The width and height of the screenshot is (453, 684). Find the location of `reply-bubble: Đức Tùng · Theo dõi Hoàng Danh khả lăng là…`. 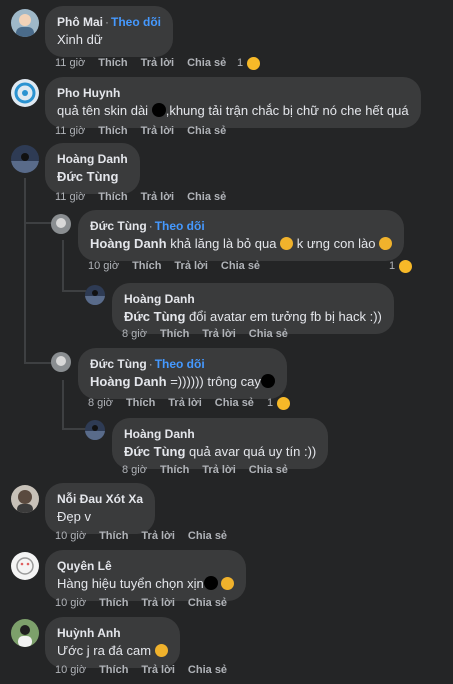

reply-bubble: Đức Tùng · Theo dõi Hoàng Danh khả lăng là… is located at coordinates (241, 235).